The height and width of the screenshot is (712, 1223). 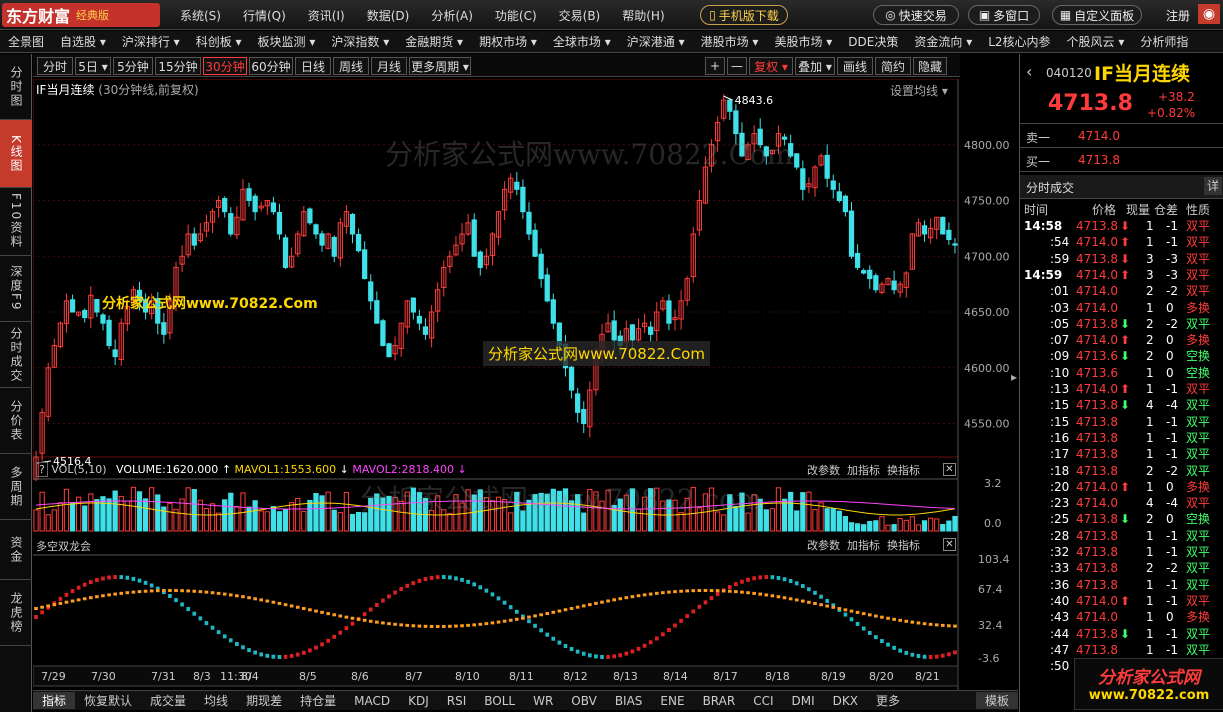 I want to click on menu-item: 帮助(H), so click(x=643, y=15).